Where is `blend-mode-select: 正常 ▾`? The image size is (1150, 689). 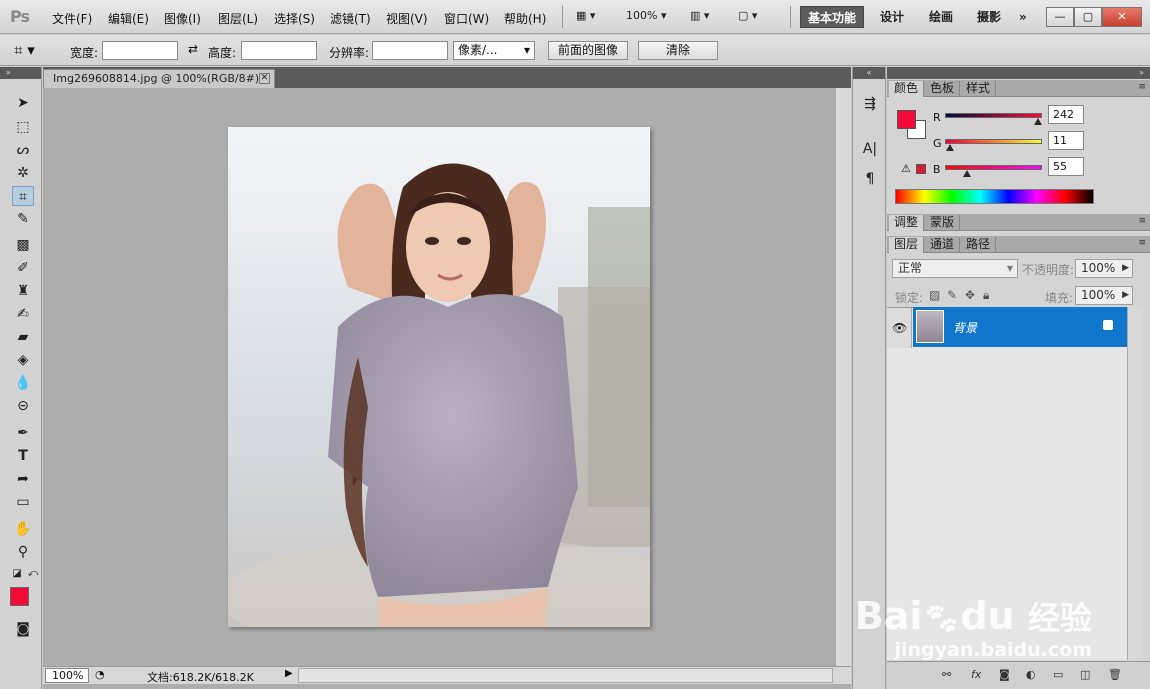
blend-mode-select: 正常 ▾ is located at coordinates (955, 268).